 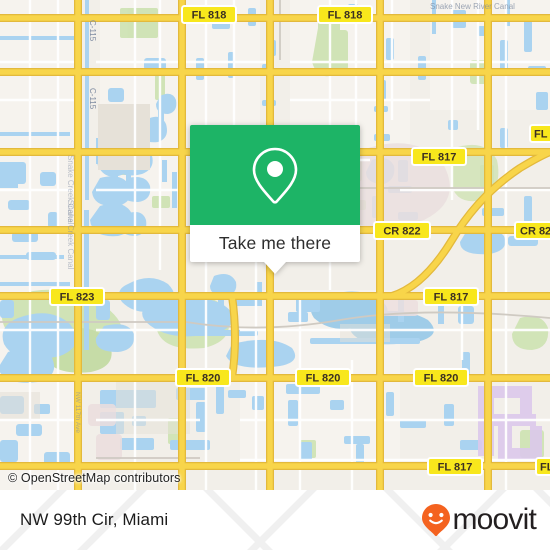 What do you see at coordinates (275, 520) in the screenshot?
I see `footer-bar: NW 99th Cir, Miami moovit` at bounding box center [275, 520].